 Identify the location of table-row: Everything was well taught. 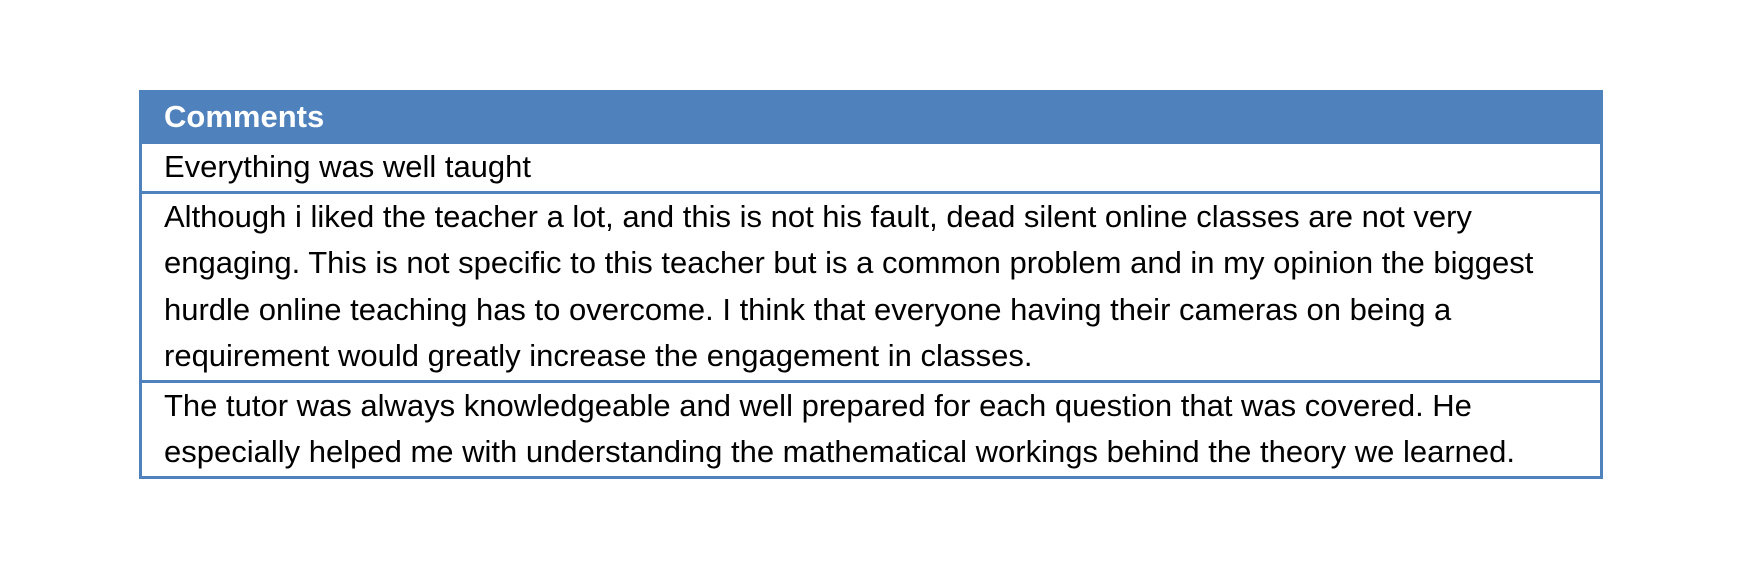
(871, 167).